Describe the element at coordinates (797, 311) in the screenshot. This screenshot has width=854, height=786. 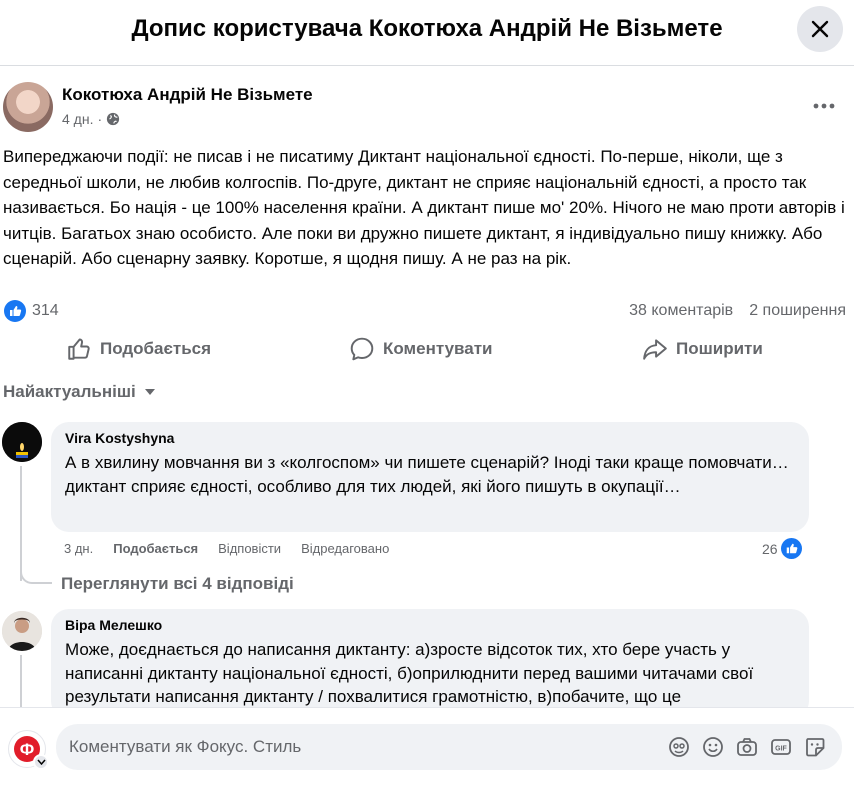
I see `shares-count: 2 поширення` at that location.